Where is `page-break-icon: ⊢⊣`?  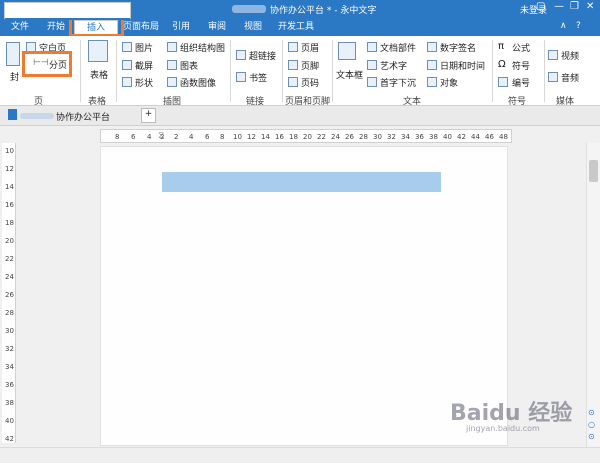
page-break-icon: ⊢⊣ is located at coordinates (41, 63).